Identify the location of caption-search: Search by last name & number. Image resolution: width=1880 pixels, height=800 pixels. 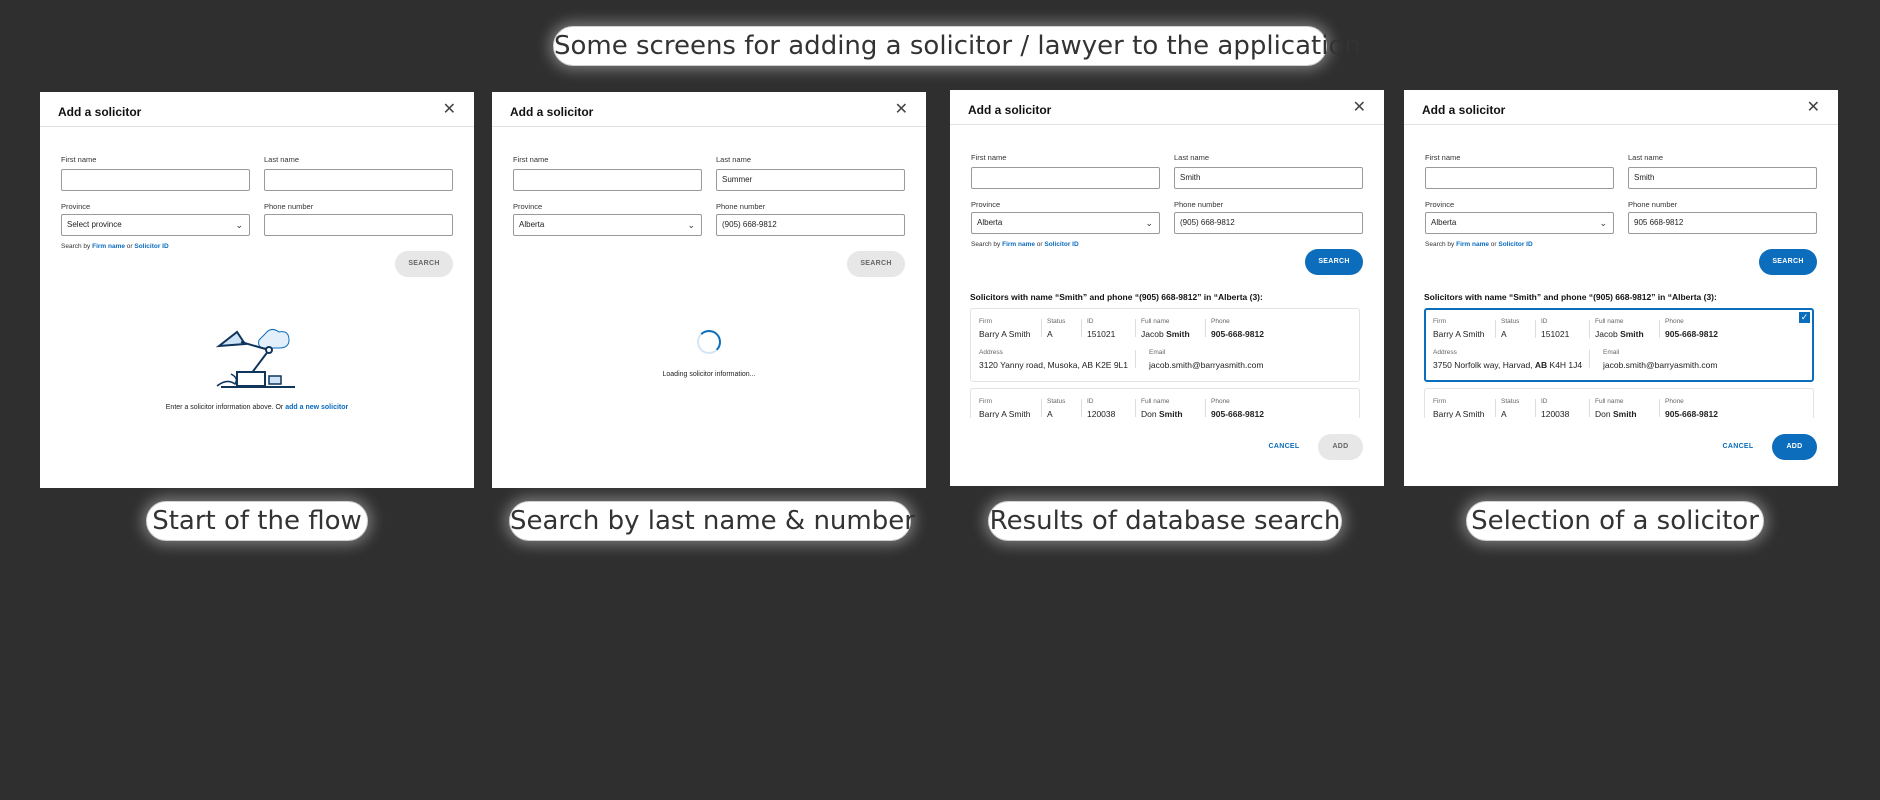
(712, 521).